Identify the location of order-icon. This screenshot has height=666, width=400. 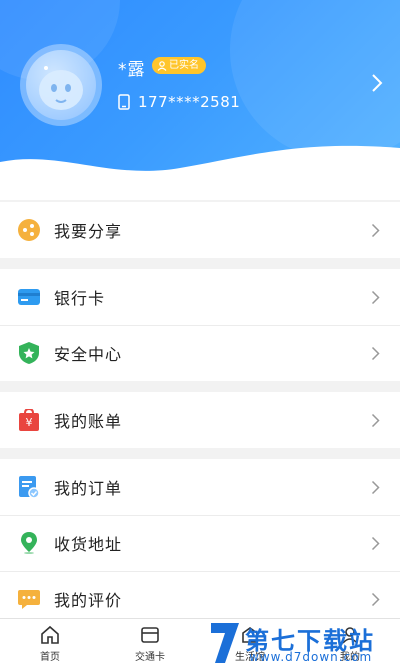
(29, 487).